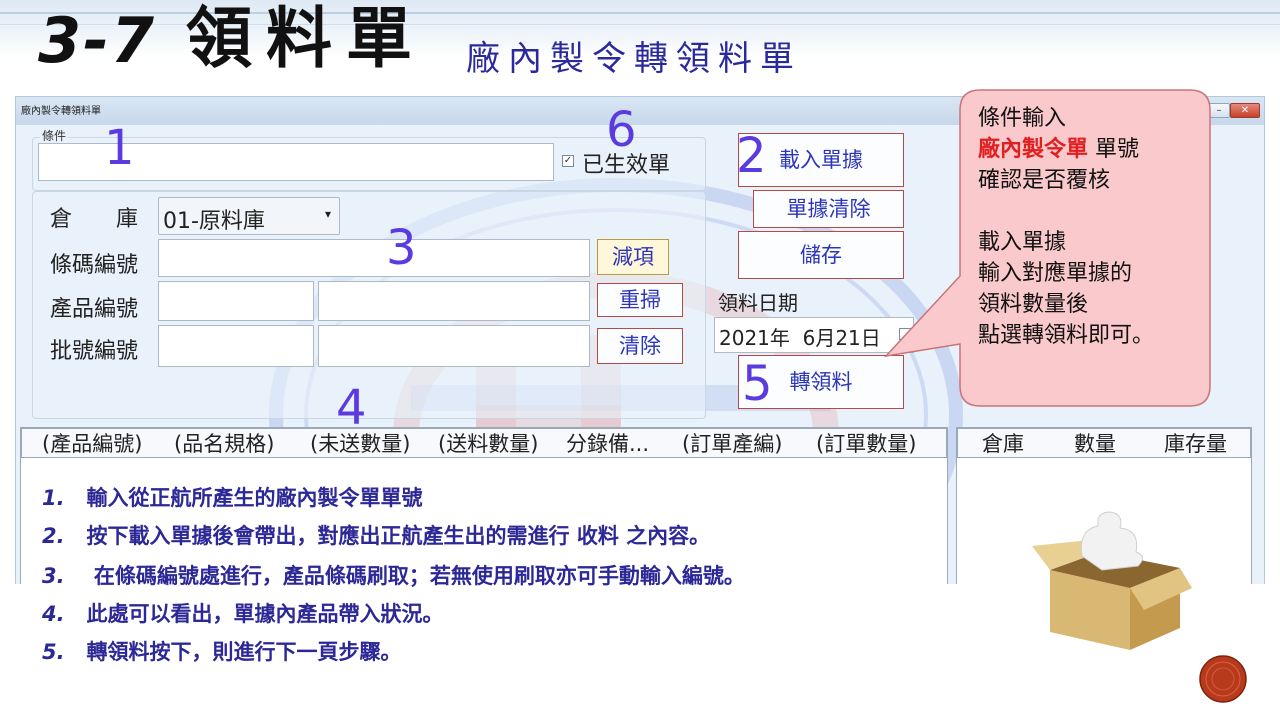  Describe the element at coordinates (1022, 242) in the screenshot. I see `callout-line: 載入單據` at that location.